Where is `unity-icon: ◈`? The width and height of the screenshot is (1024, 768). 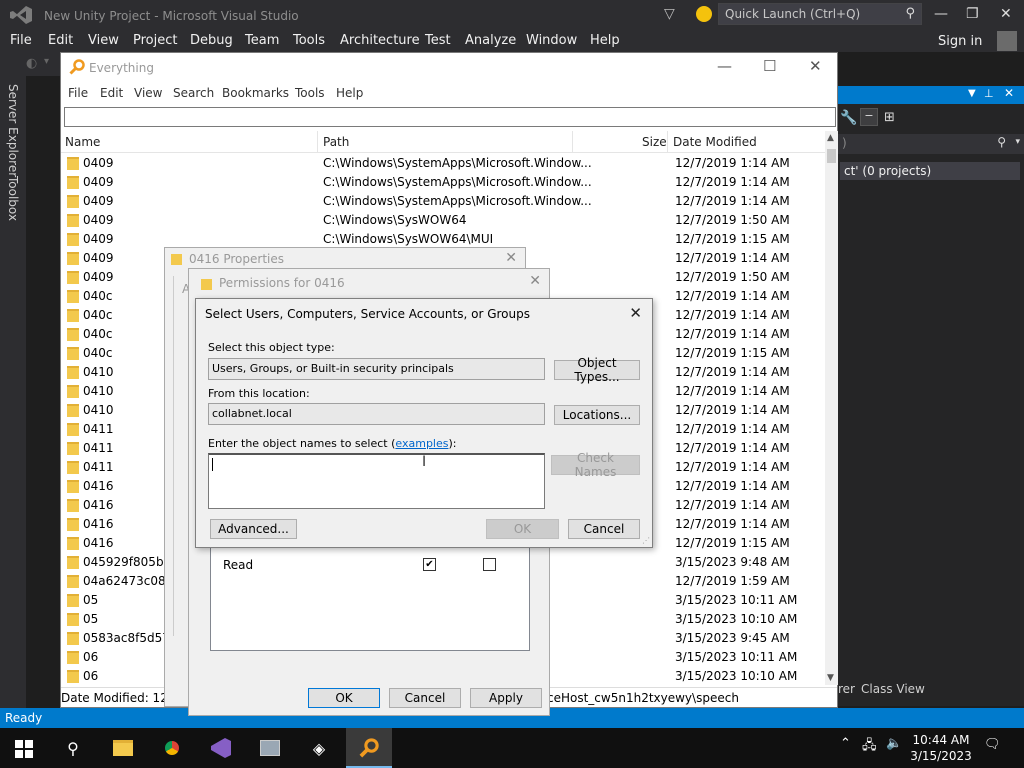
unity-icon: ◈ is located at coordinates (319, 748).